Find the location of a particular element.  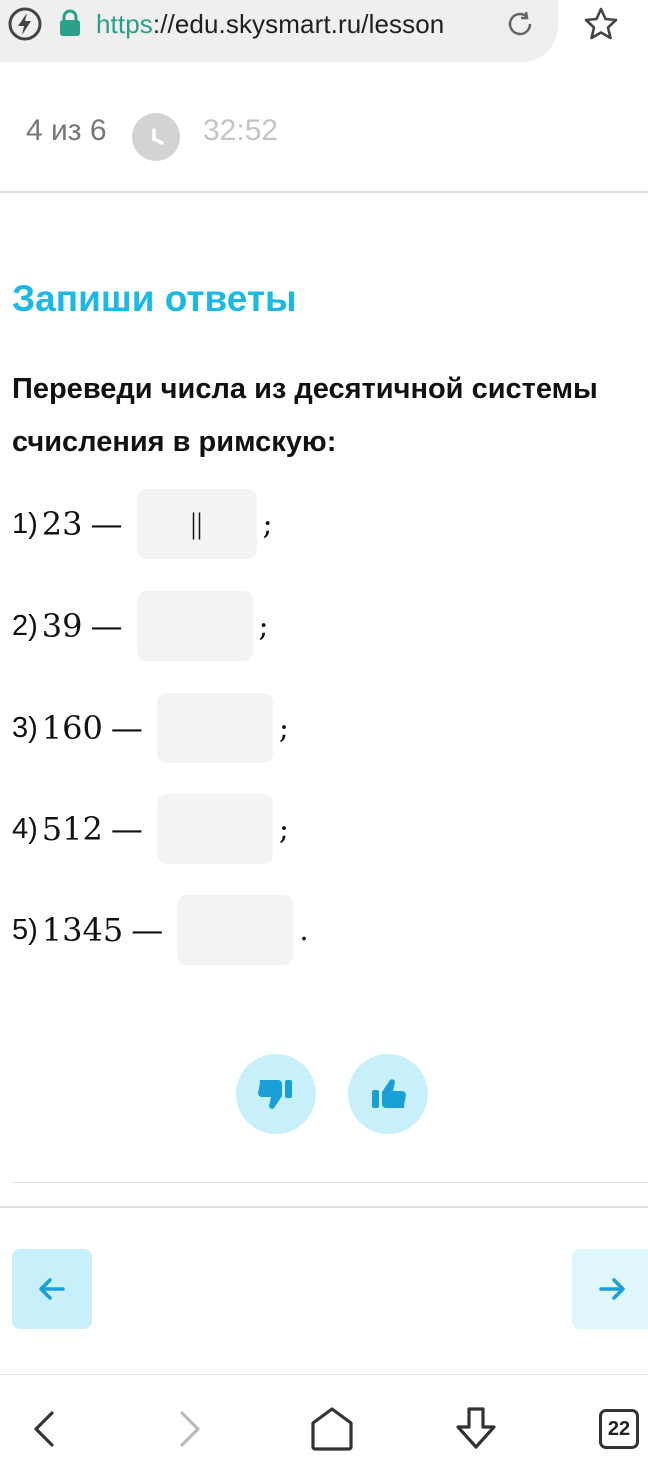

item-number: 23 is located at coordinates (62, 524).